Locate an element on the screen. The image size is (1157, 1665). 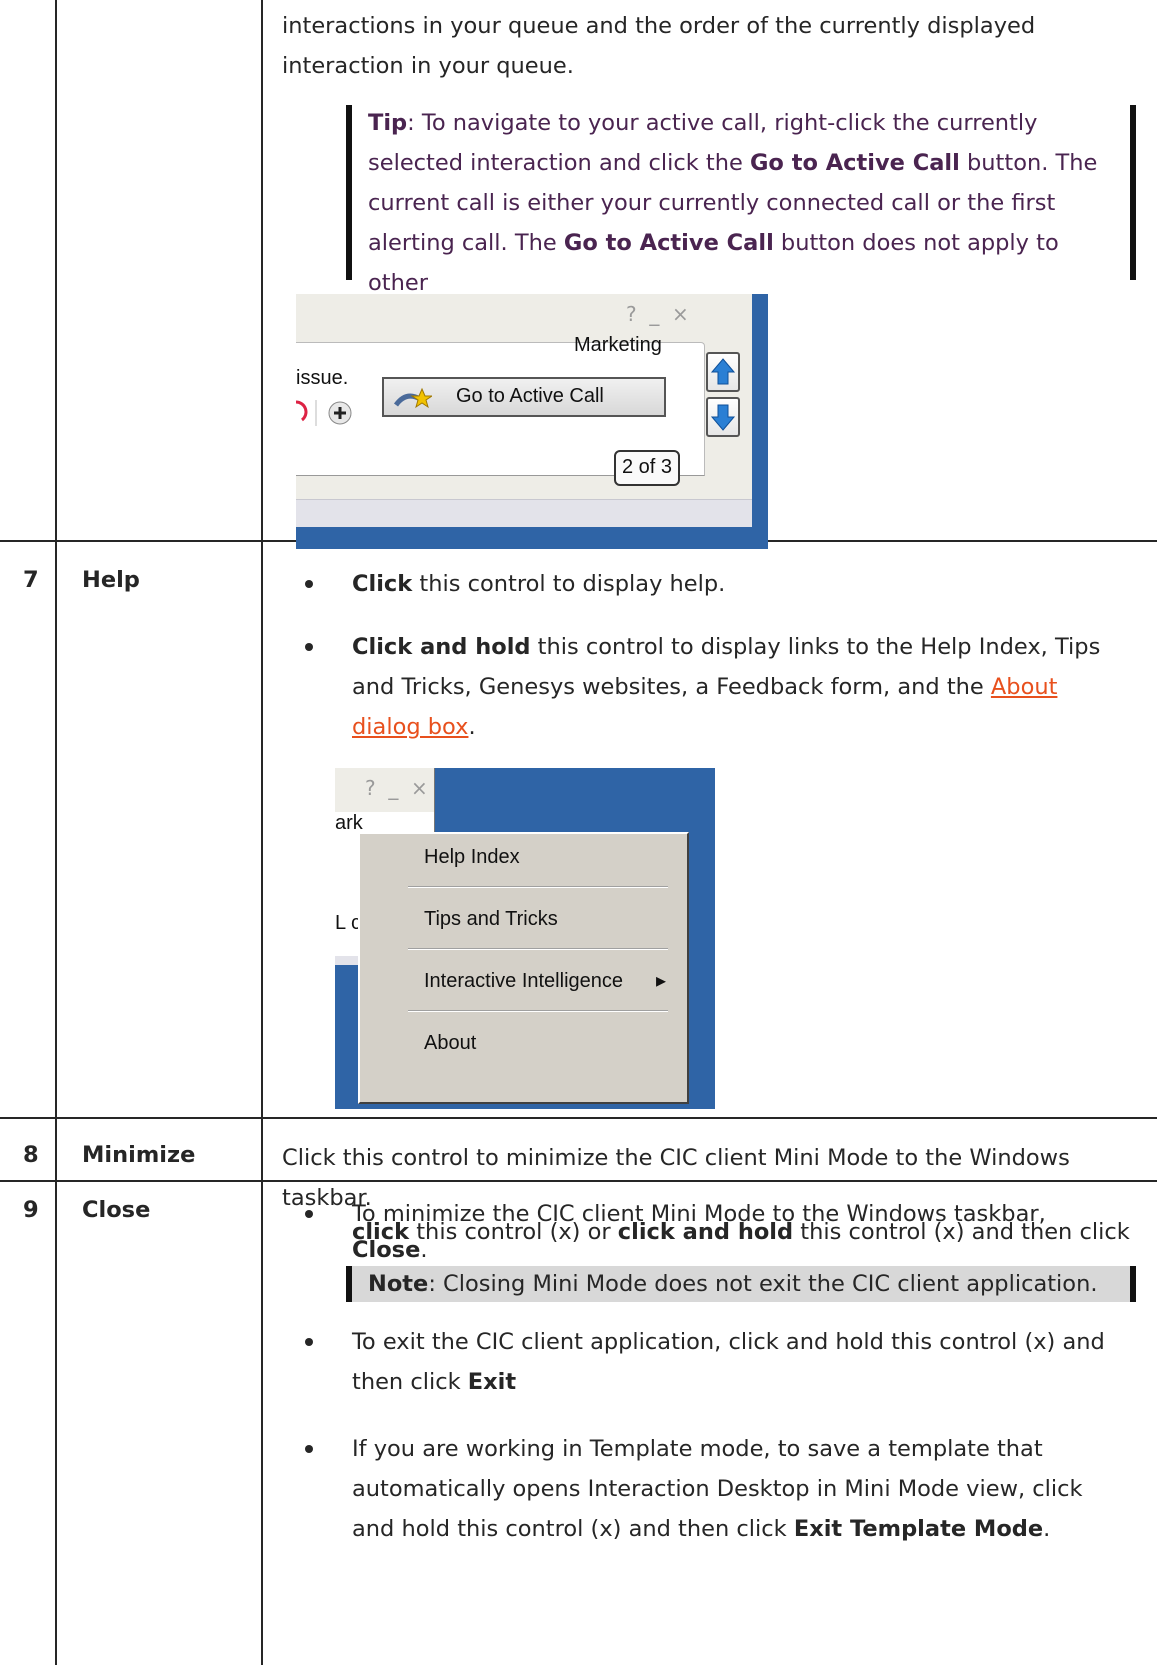
about-dialog-link-cont: dialog box is located at coordinates (410, 727).